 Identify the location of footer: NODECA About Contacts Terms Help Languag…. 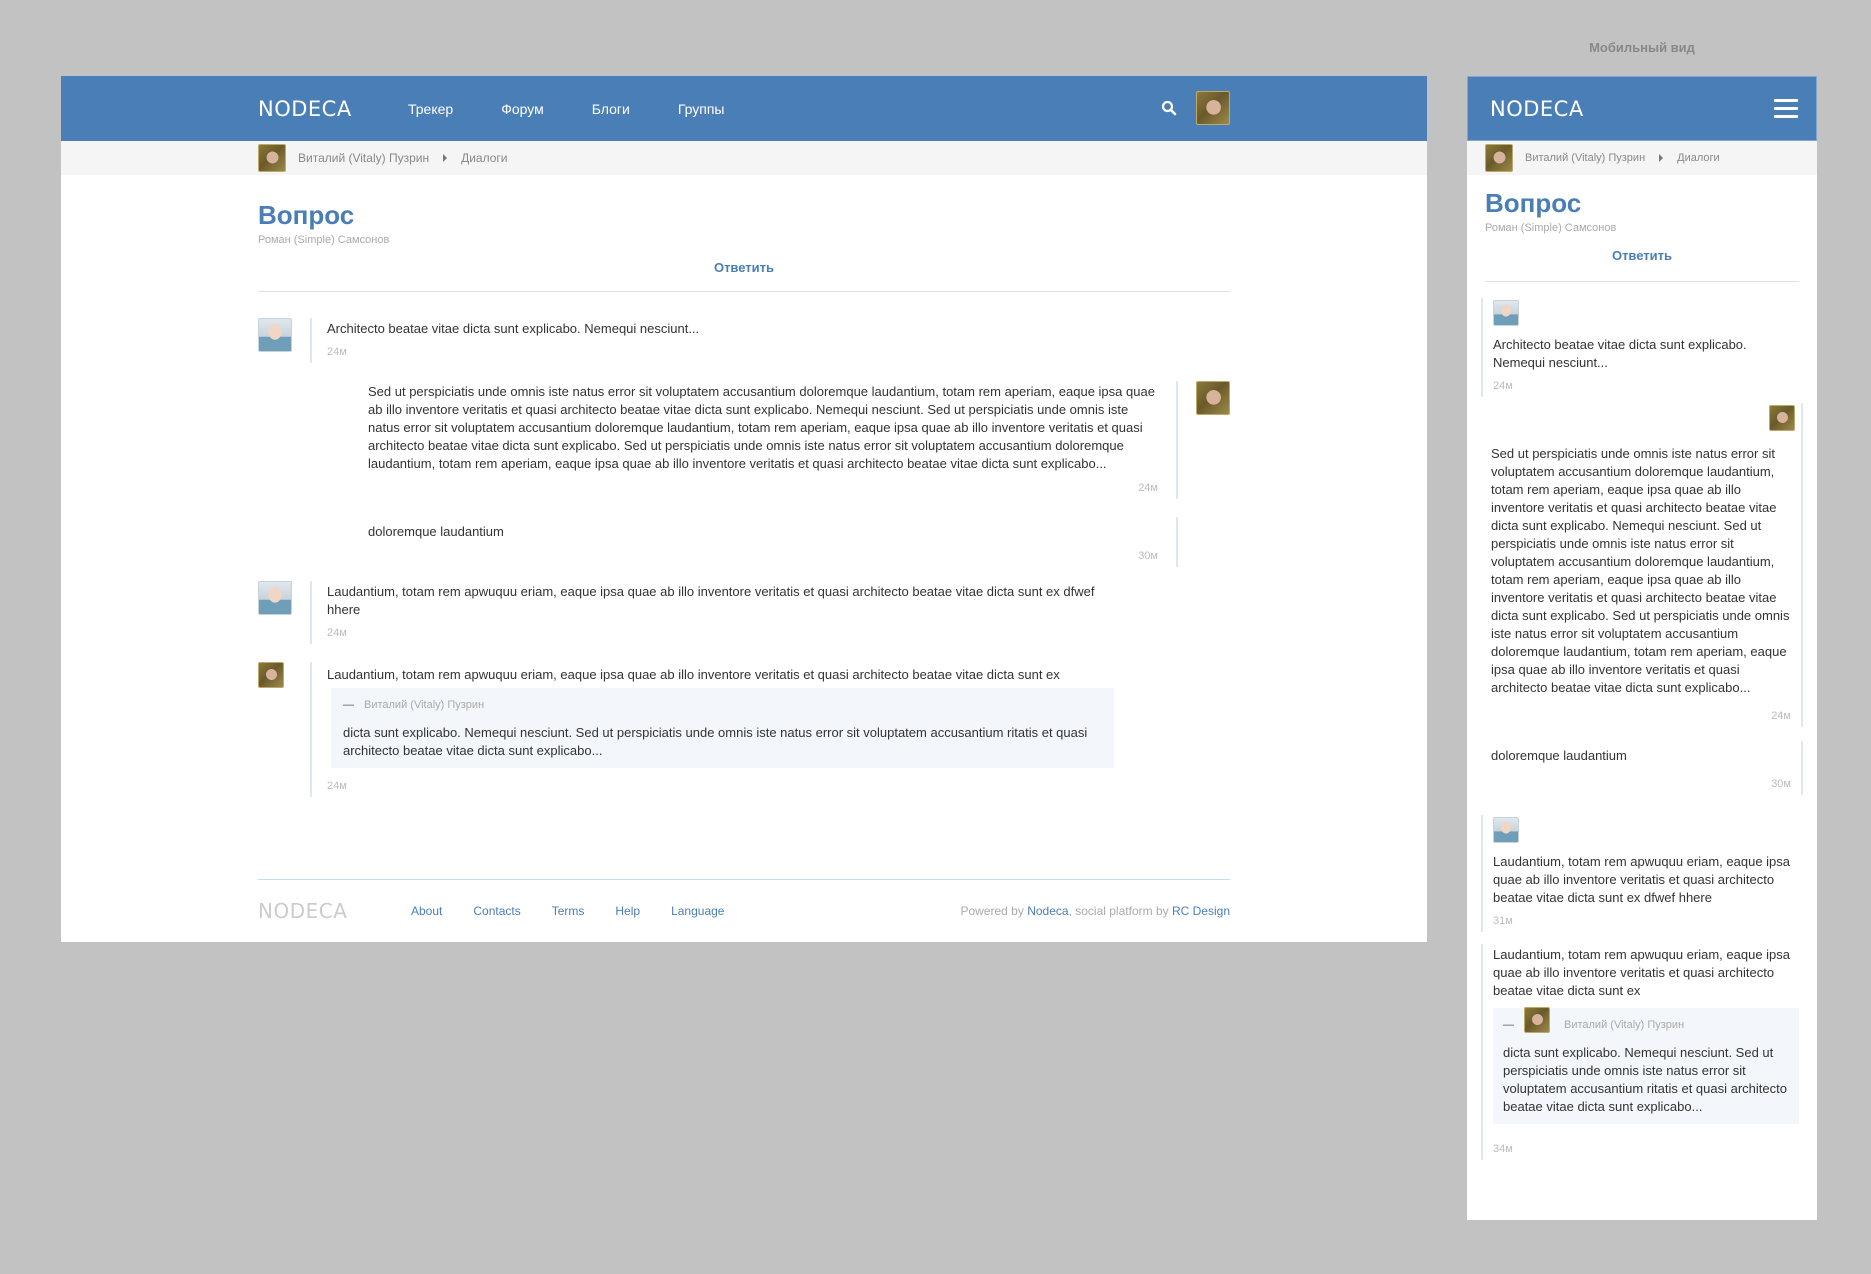
(744, 910).